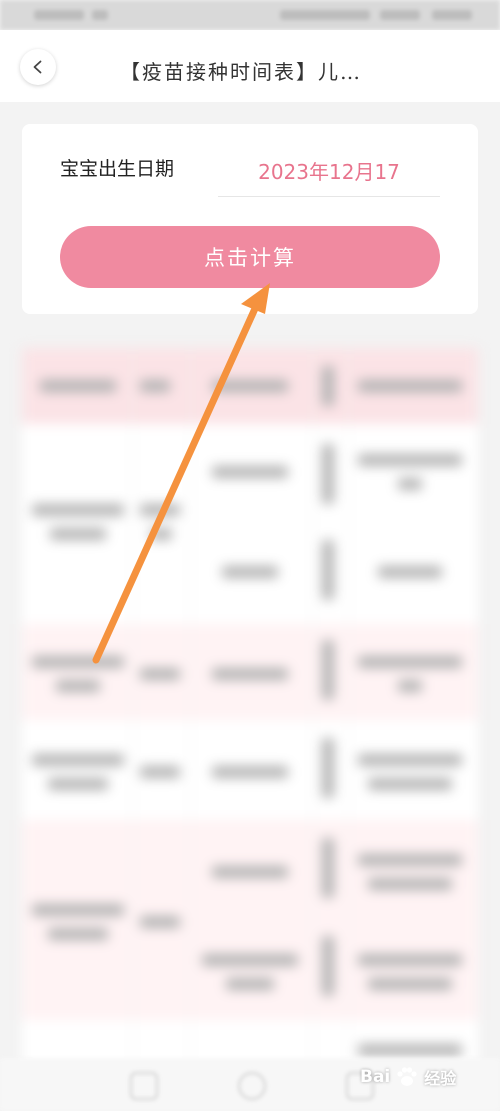 The image size is (500, 1111). I want to click on status-bar, so click(250, 15).